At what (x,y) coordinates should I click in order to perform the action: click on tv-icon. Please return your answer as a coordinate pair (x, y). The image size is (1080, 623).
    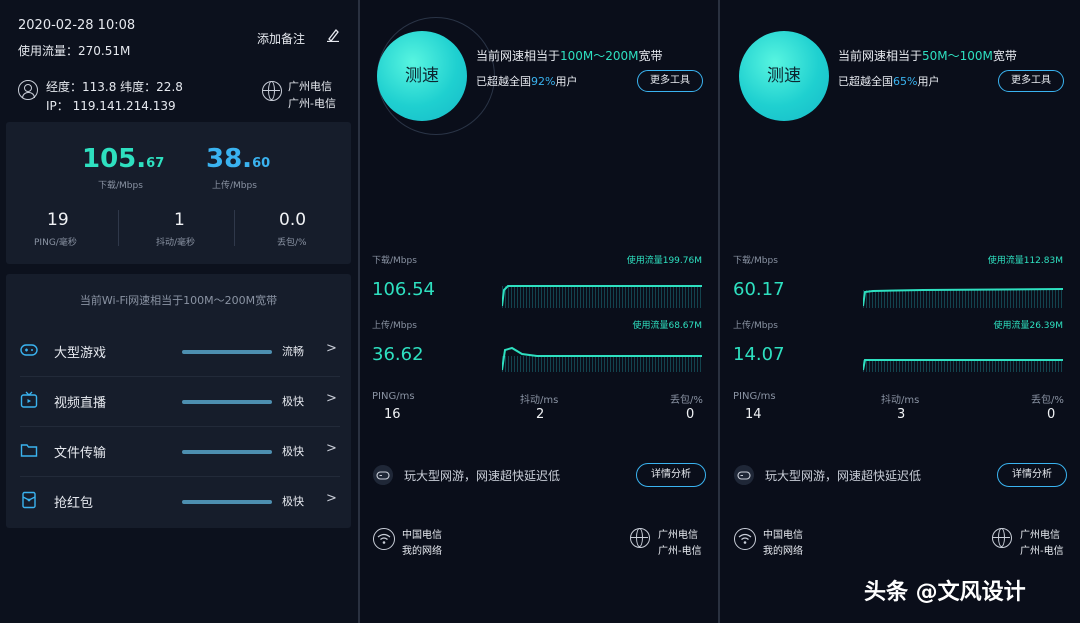
    Looking at the image, I should click on (29, 399).